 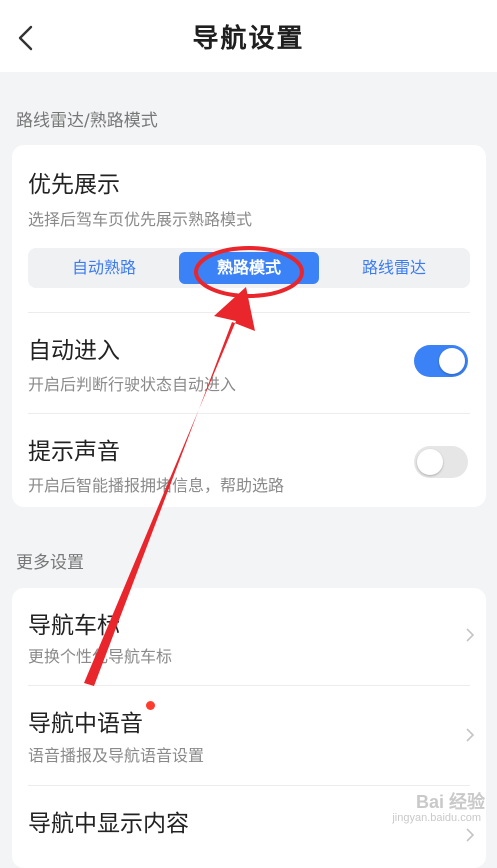 I want to click on priority-segmented-control: 自动熟路 熟路模式 路线雷达, so click(x=249, y=268).